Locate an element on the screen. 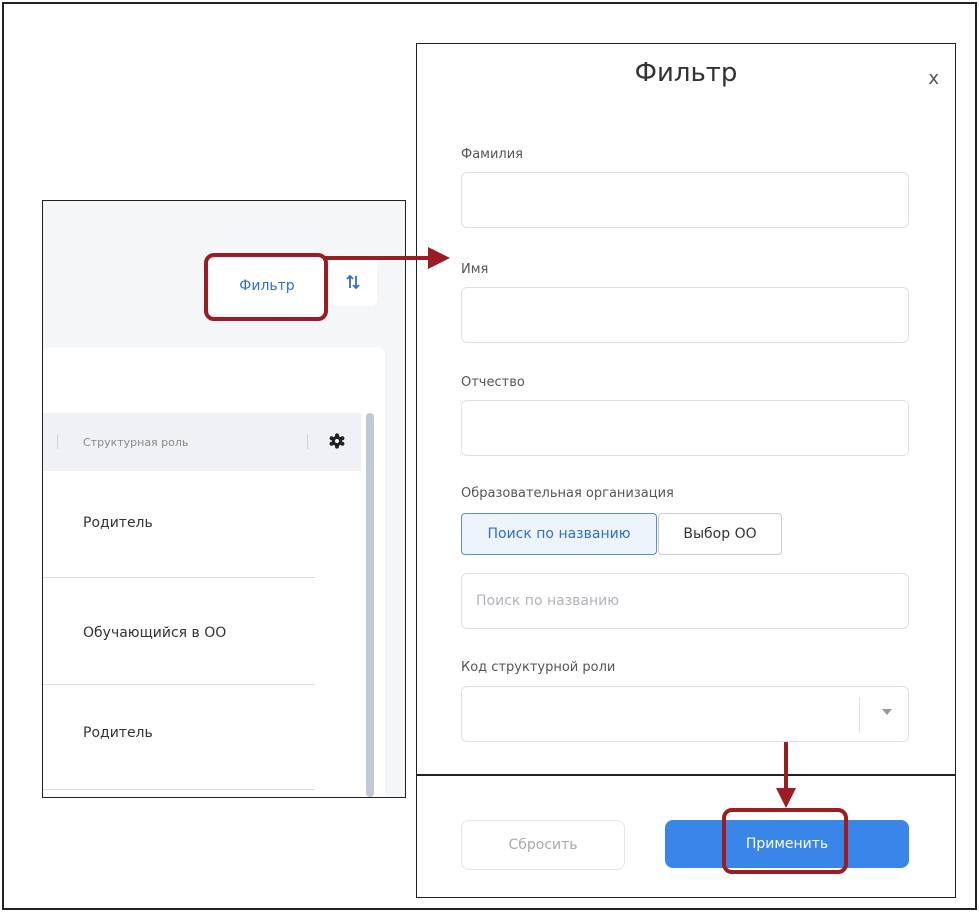 The image size is (979, 912). sort-button is located at coordinates (353, 282).